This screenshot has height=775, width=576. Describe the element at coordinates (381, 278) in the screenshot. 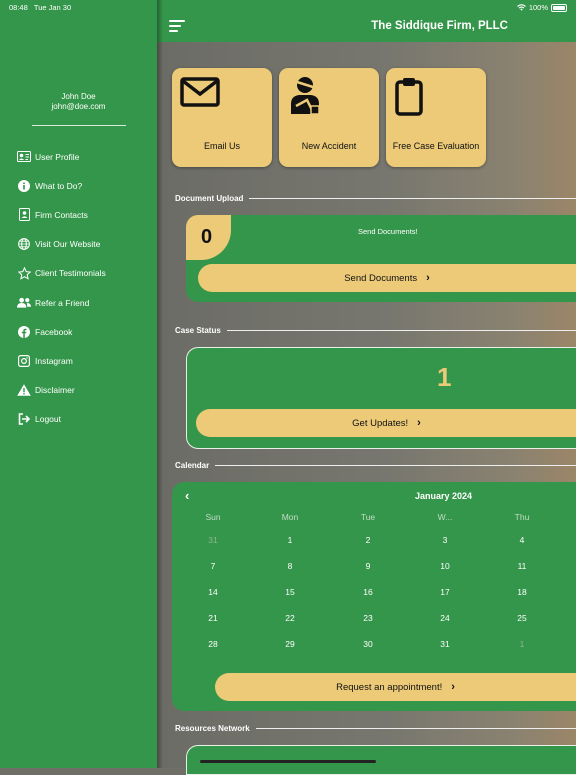

I see `send-documents-label: Send Documents` at that location.